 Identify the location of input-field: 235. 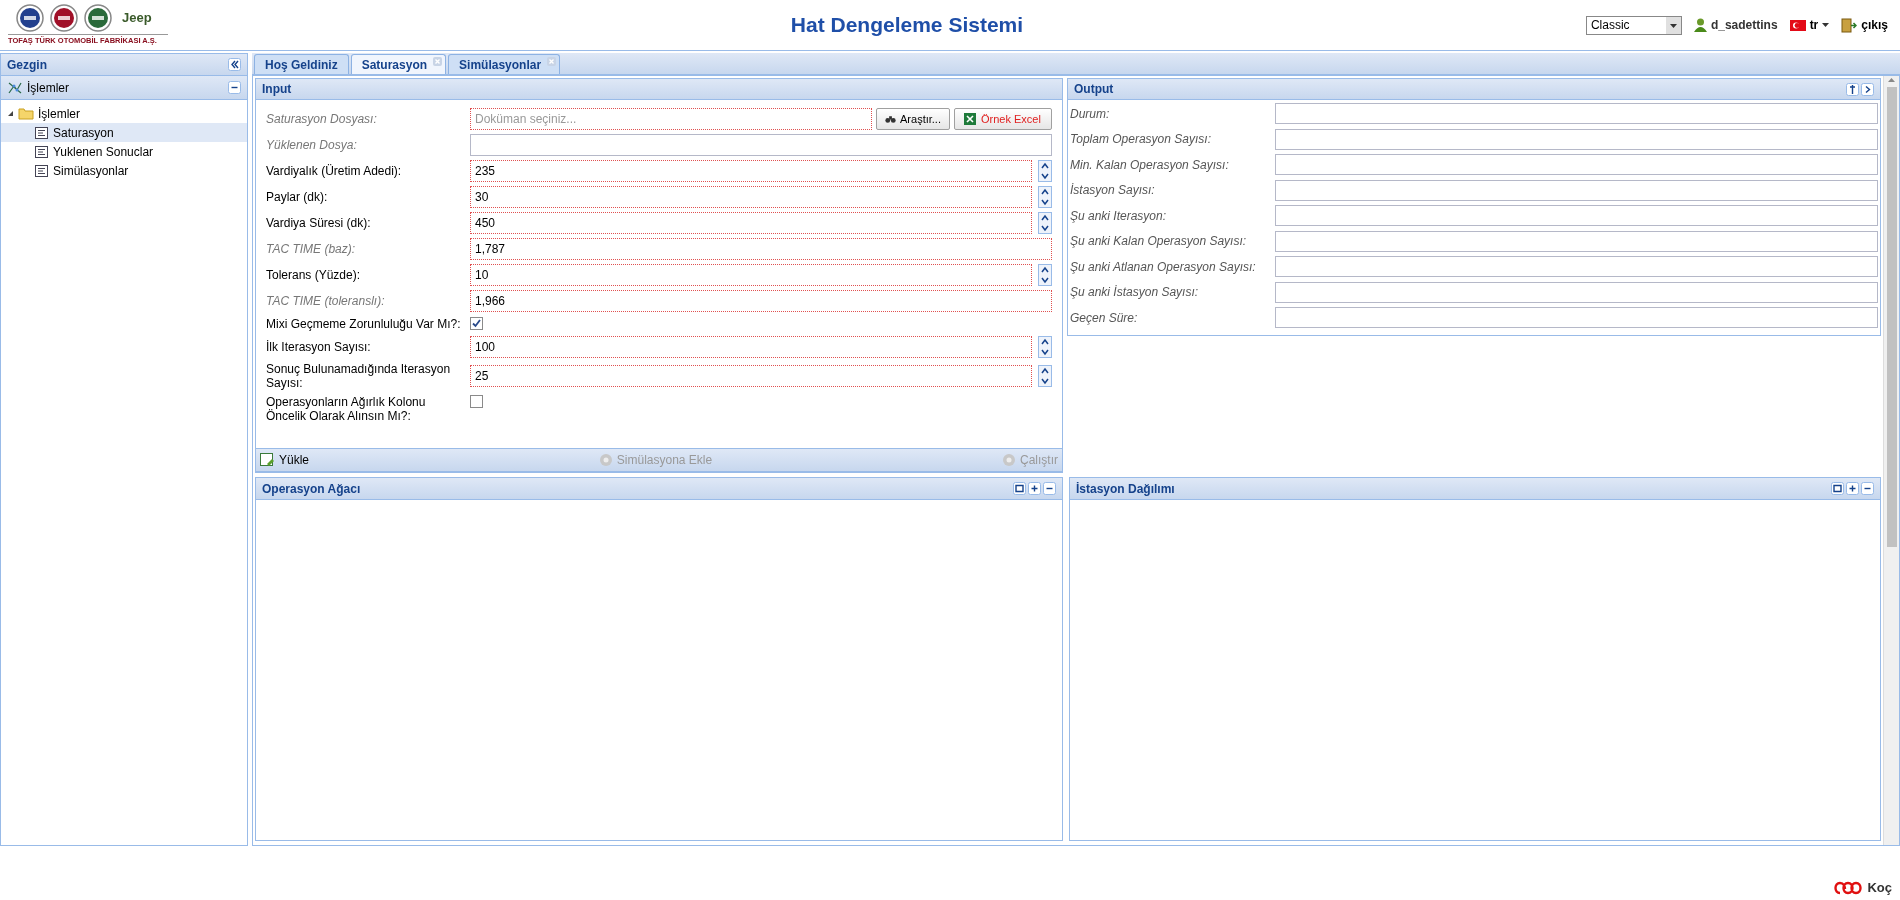
(751, 171).